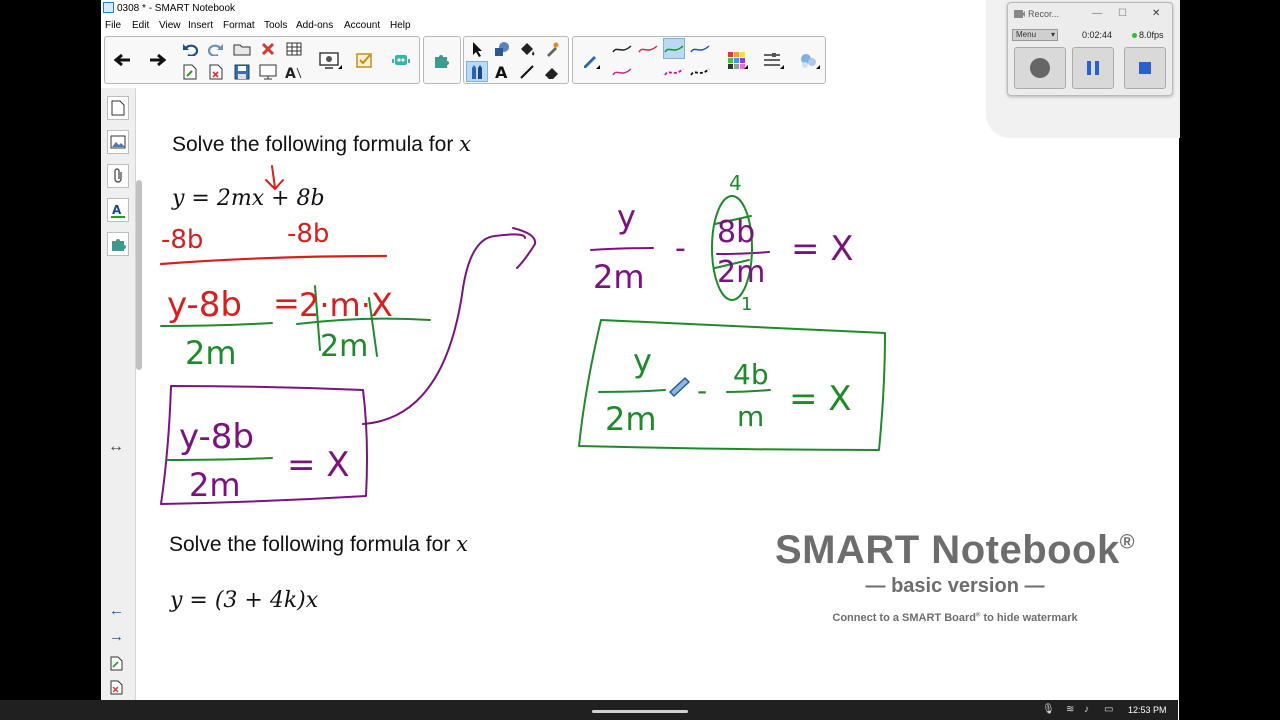 The image size is (1280, 720). What do you see at coordinates (527, 48) in the screenshot?
I see `fill-tool-button` at bounding box center [527, 48].